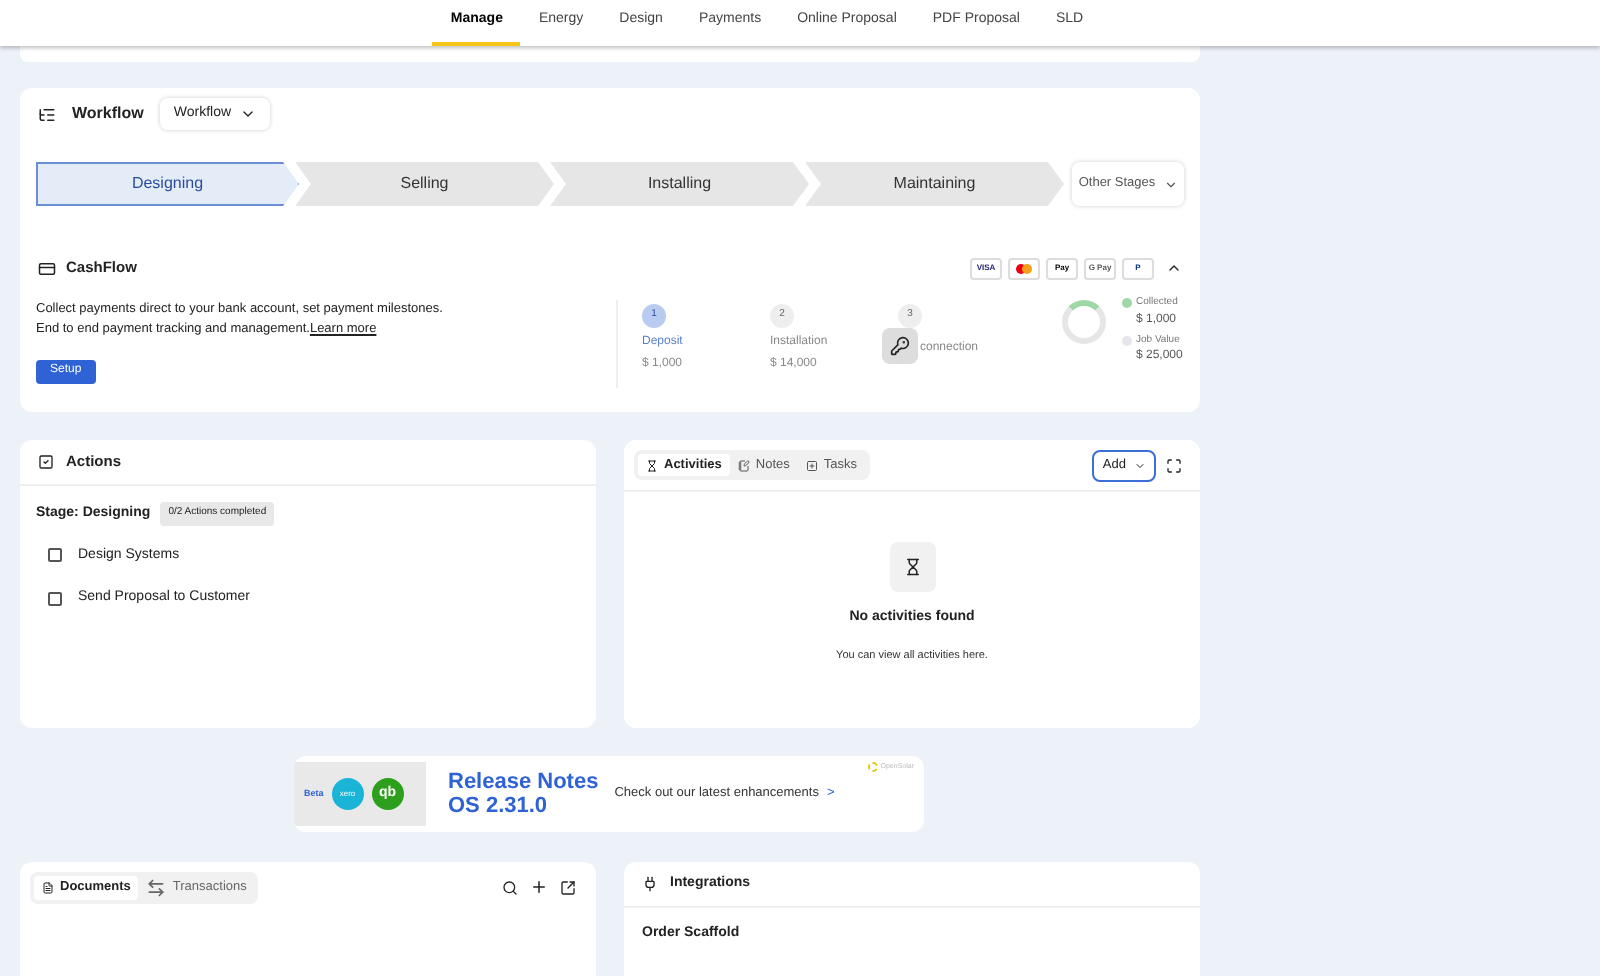 This screenshot has width=1600, height=976. I want to click on stage-step: Maintaining, so click(934, 184).